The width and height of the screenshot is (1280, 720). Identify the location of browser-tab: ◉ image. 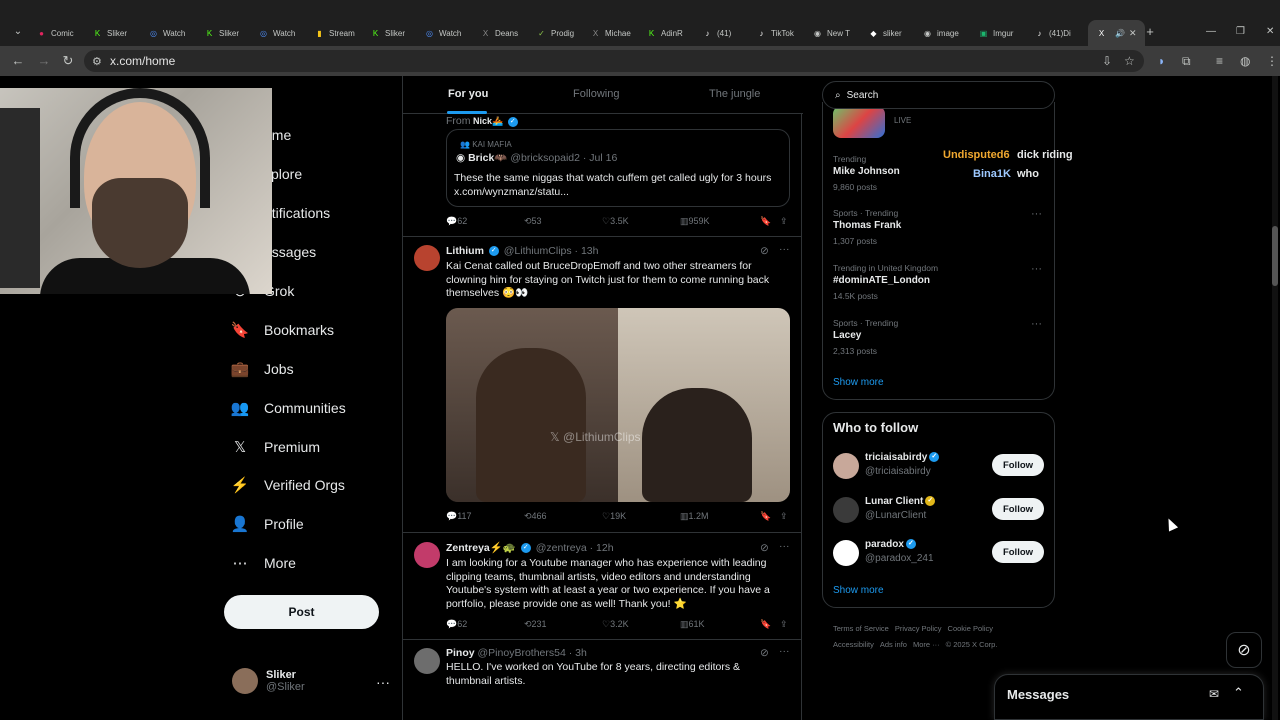
(940, 33).